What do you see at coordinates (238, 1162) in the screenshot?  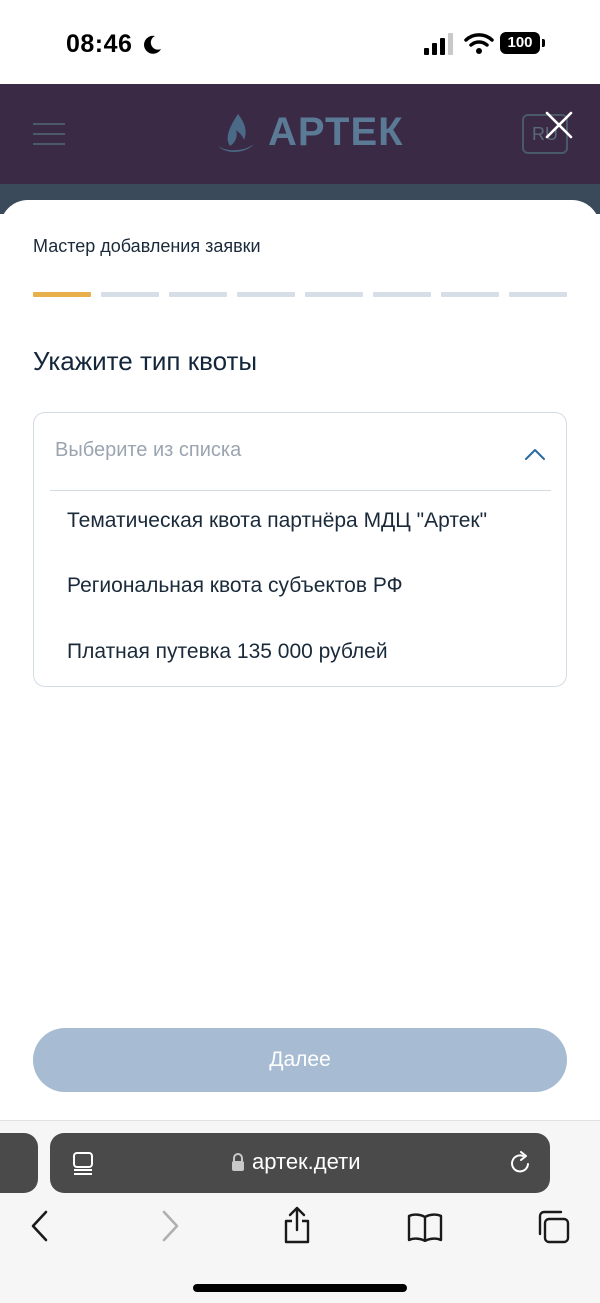 I see `lock-icon` at bounding box center [238, 1162].